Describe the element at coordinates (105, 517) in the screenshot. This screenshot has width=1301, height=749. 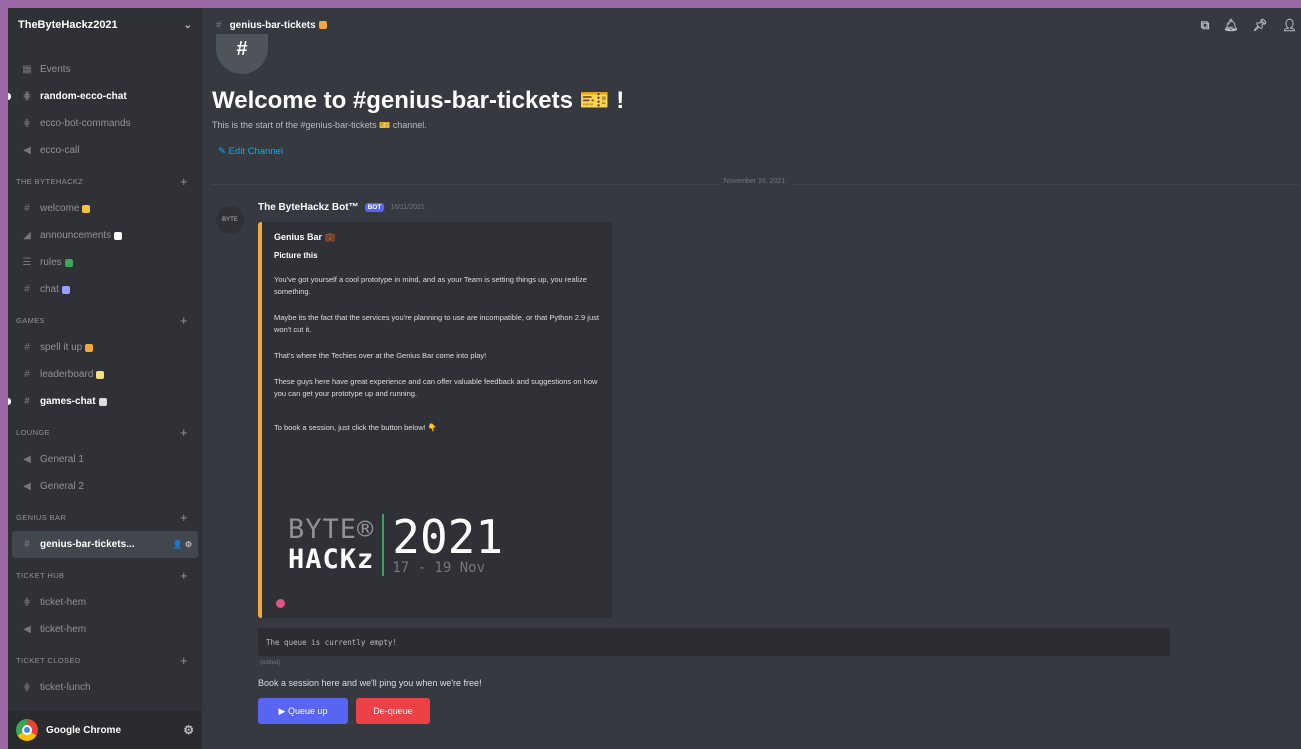
I see `category-header: GENIUS BAR +` at that location.